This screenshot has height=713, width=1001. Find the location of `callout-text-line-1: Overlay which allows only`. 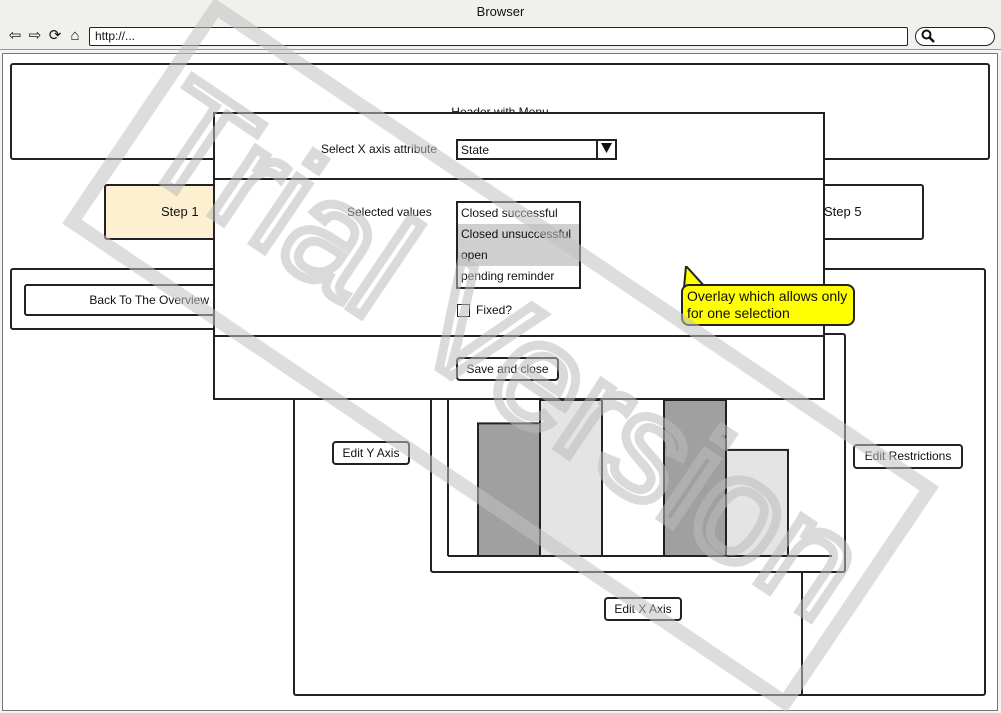

callout-text-line-1: Overlay which allows only is located at coordinates (767, 296).